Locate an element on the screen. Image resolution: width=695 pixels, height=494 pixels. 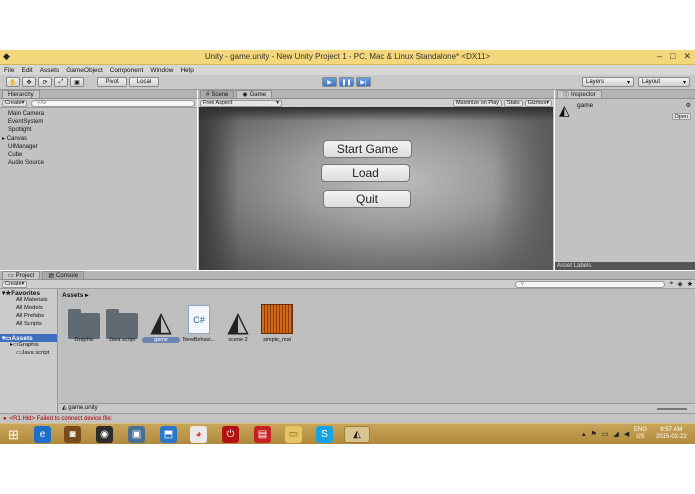
hierarchy-item: ▸ Canvas is located at coordinates (98, 139).